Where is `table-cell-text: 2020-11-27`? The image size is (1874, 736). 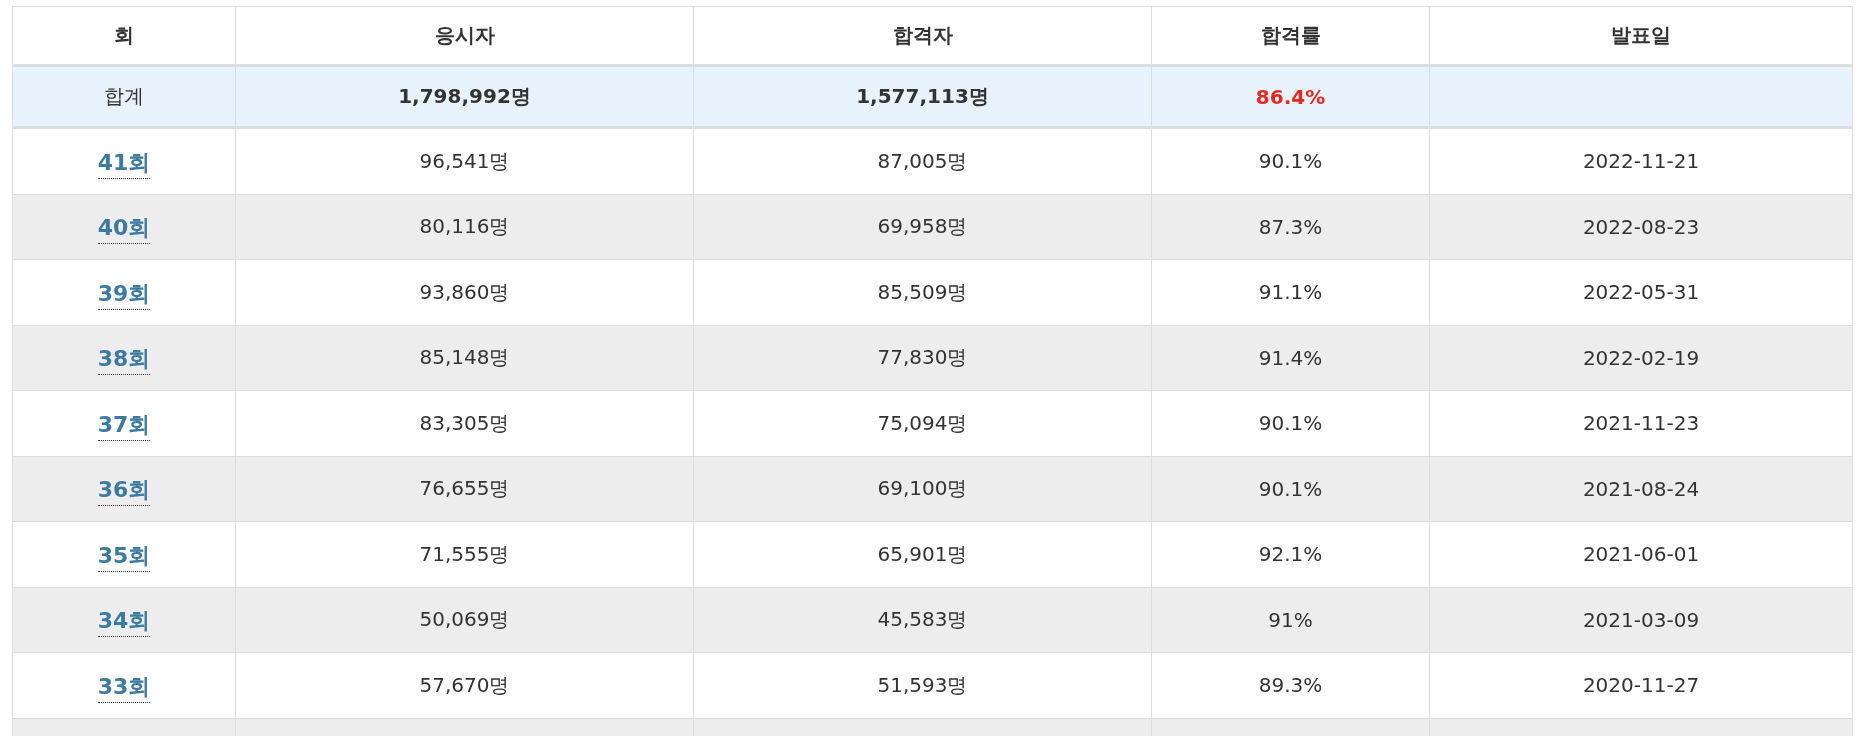 table-cell-text: 2020-11-27 is located at coordinates (1641, 686).